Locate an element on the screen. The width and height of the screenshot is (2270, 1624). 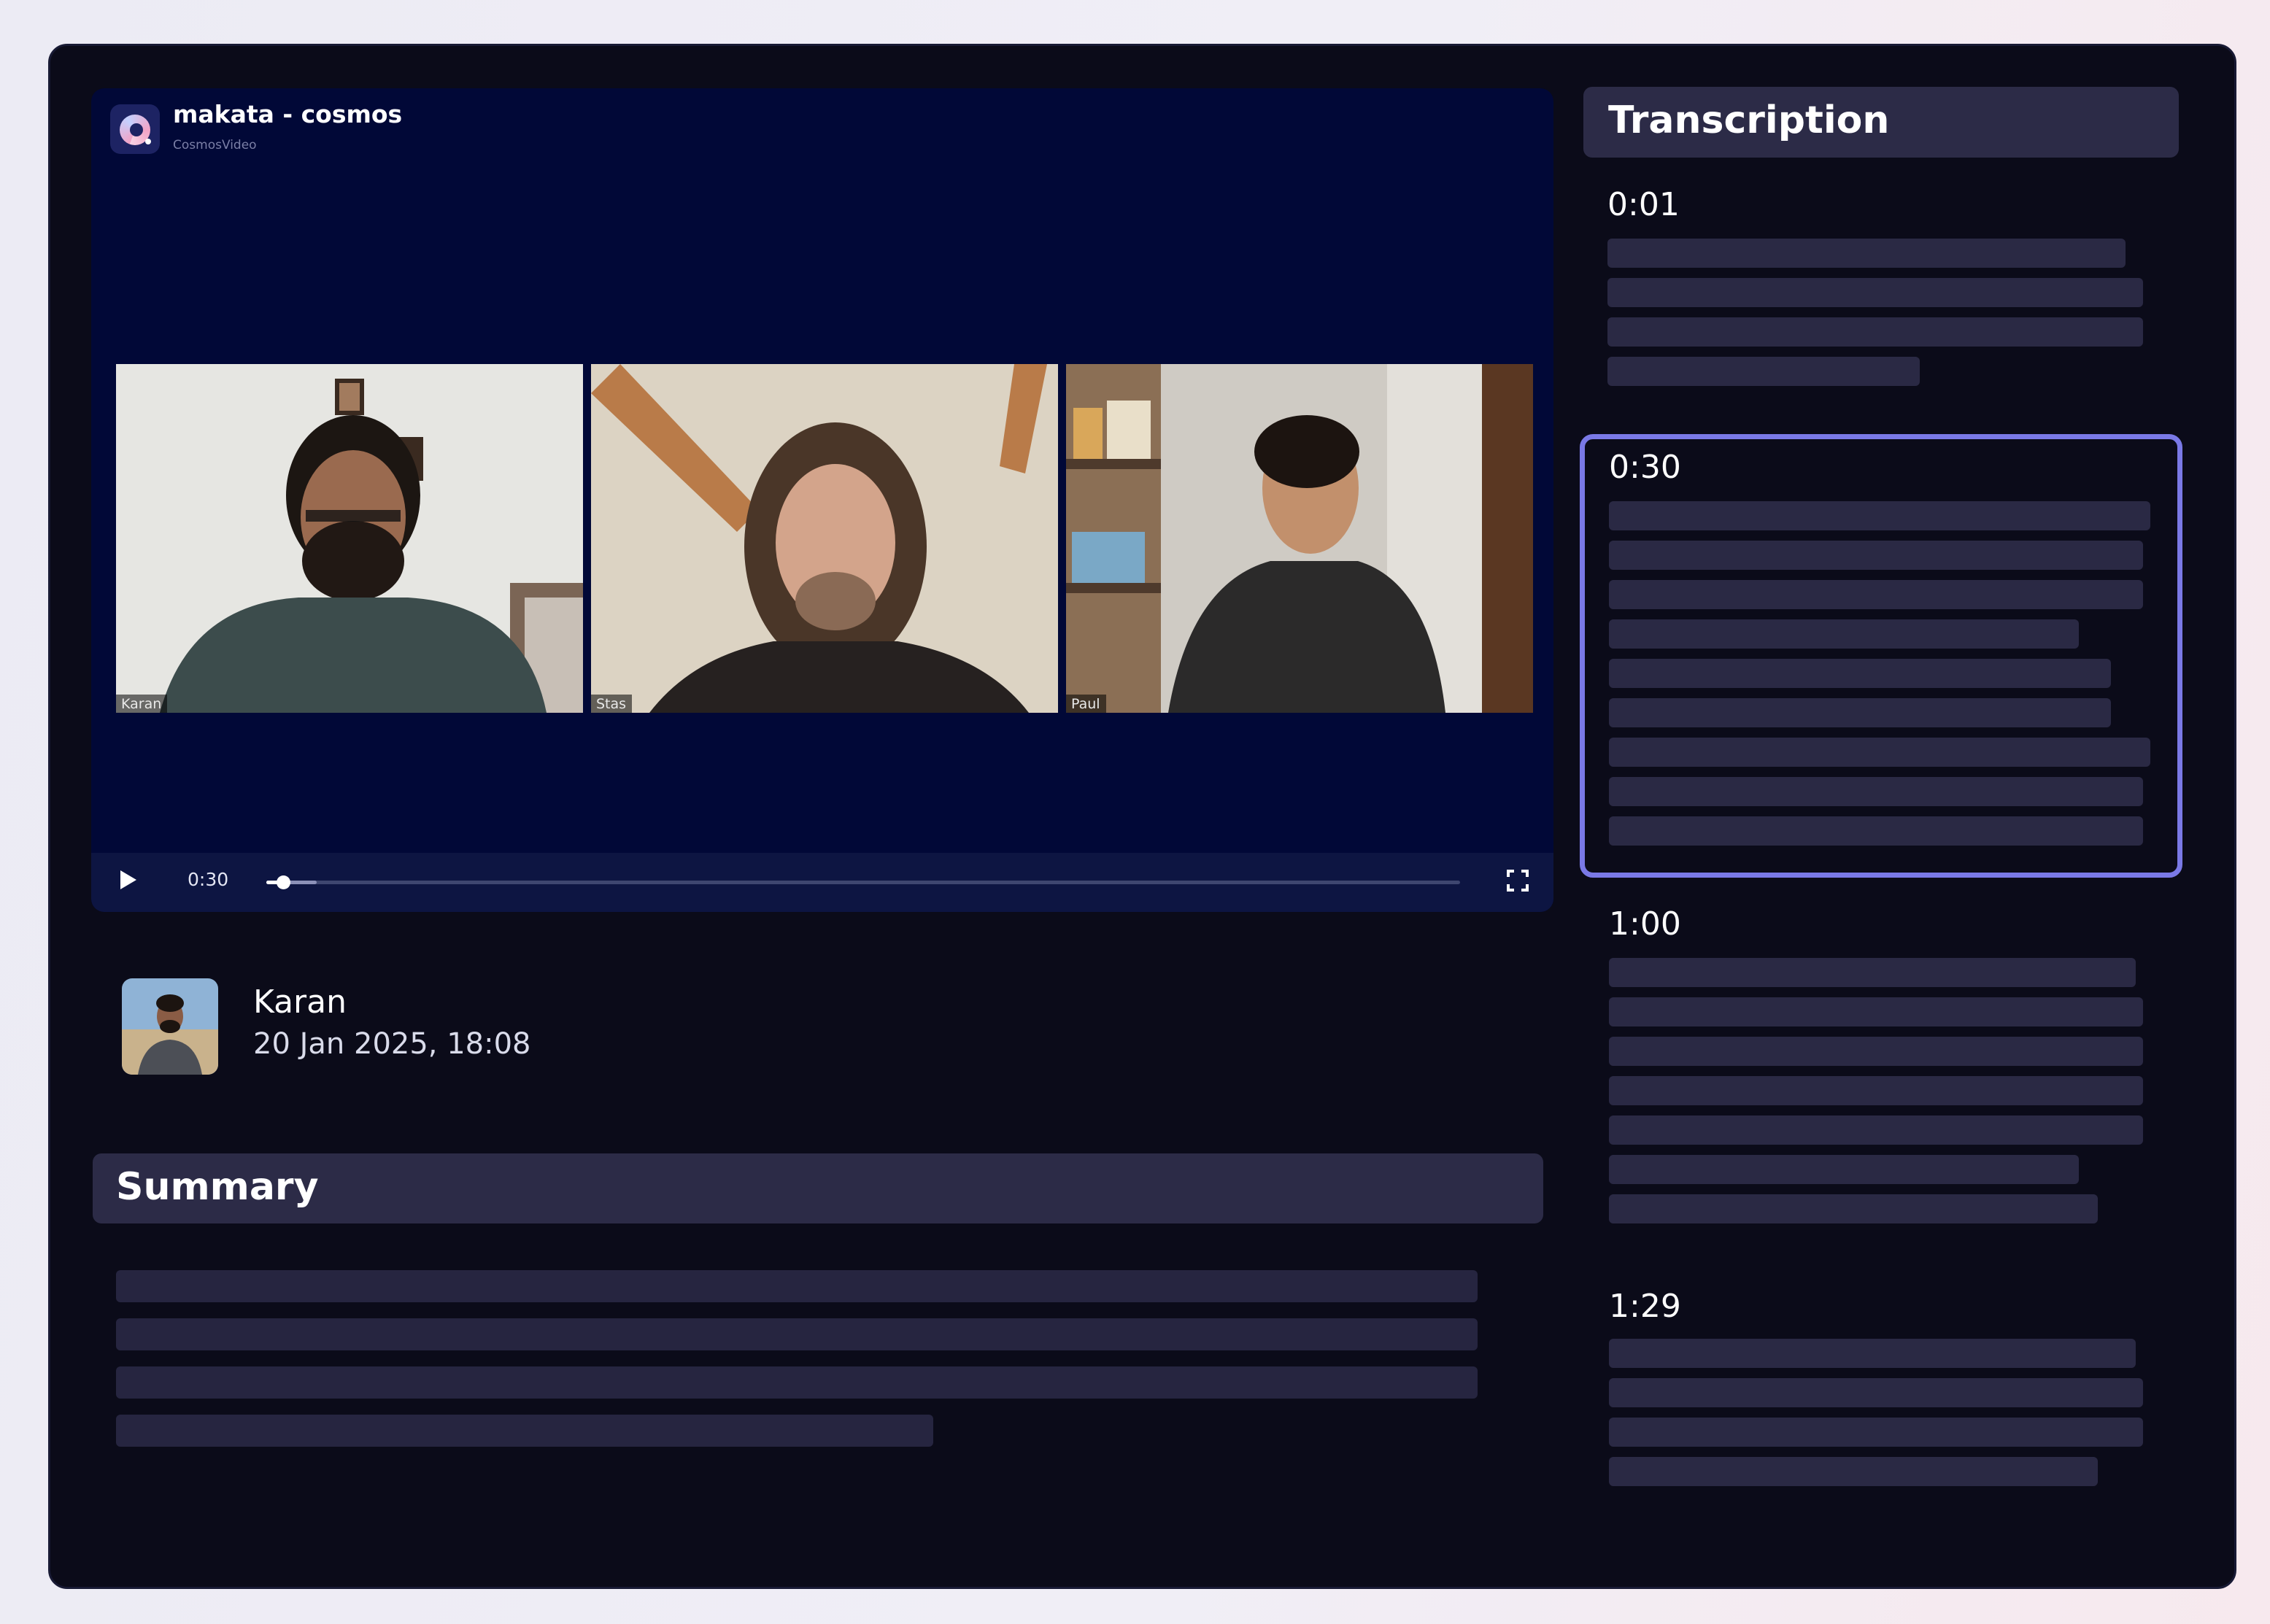
segment-timestamp: 1:00 is located at coordinates (1645, 924).